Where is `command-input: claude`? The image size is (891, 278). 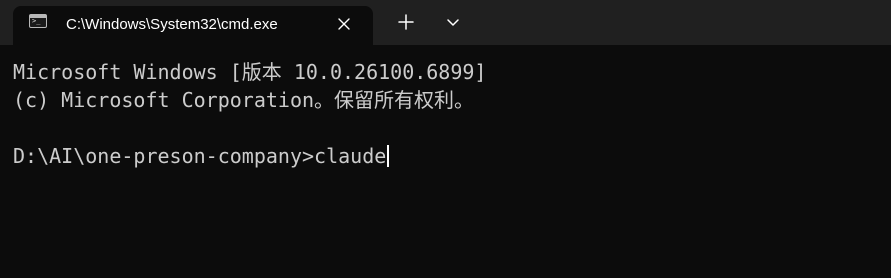
command-input: claude is located at coordinates (350, 156).